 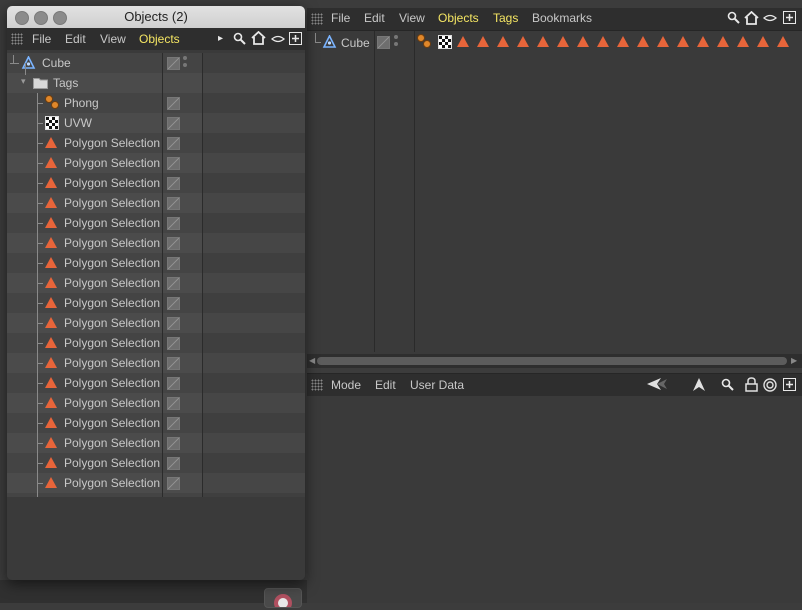 I want to click on scroll-left-icon: ◀, so click(x=312, y=360).